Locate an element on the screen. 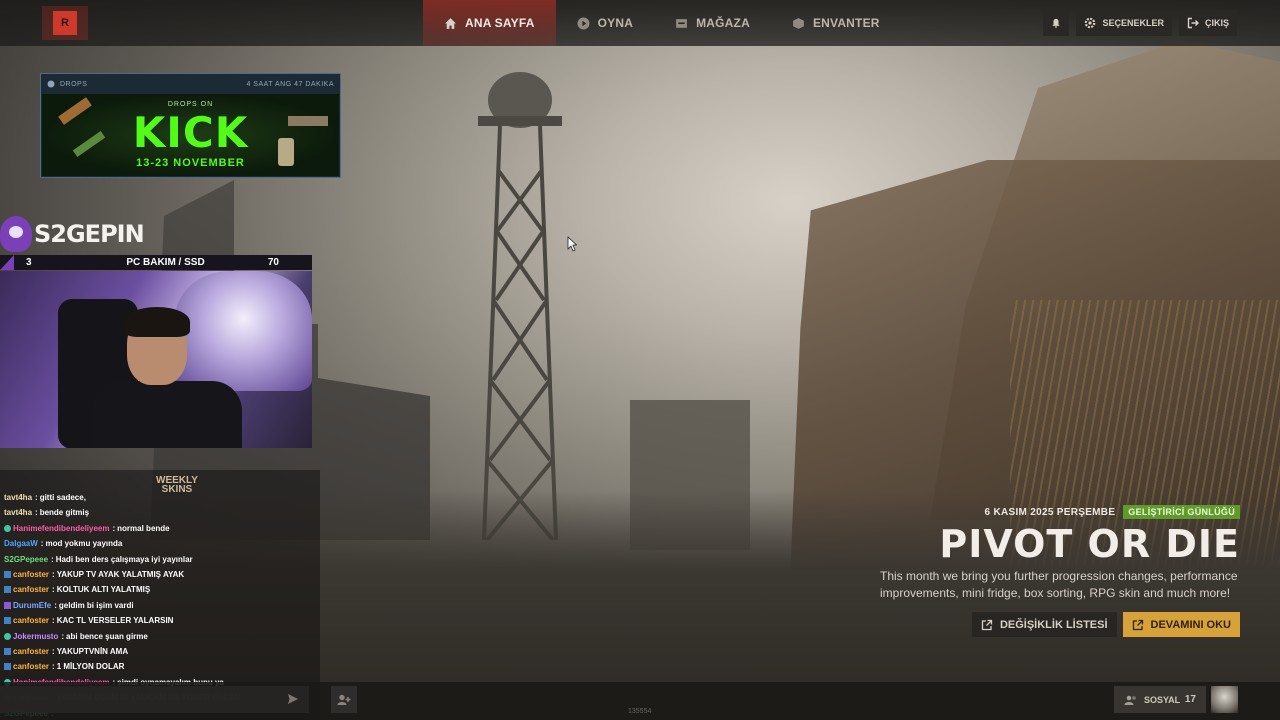 Image resolution: width=1280 pixels, height=720 pixels. bed-skin-image is located at coordinates (308, 121).